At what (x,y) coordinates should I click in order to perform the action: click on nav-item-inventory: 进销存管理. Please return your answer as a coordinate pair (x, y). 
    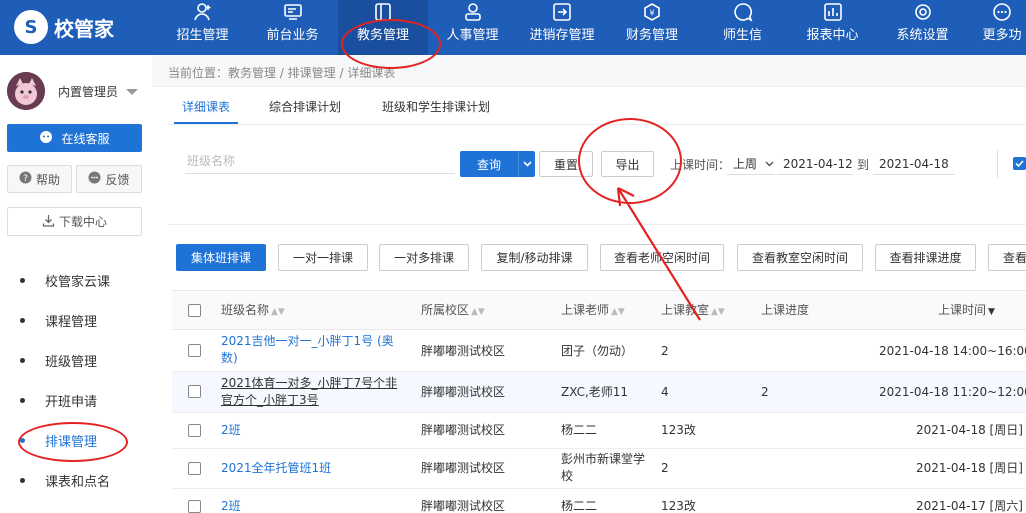
    Looking at the image, I should click on (562, 27).